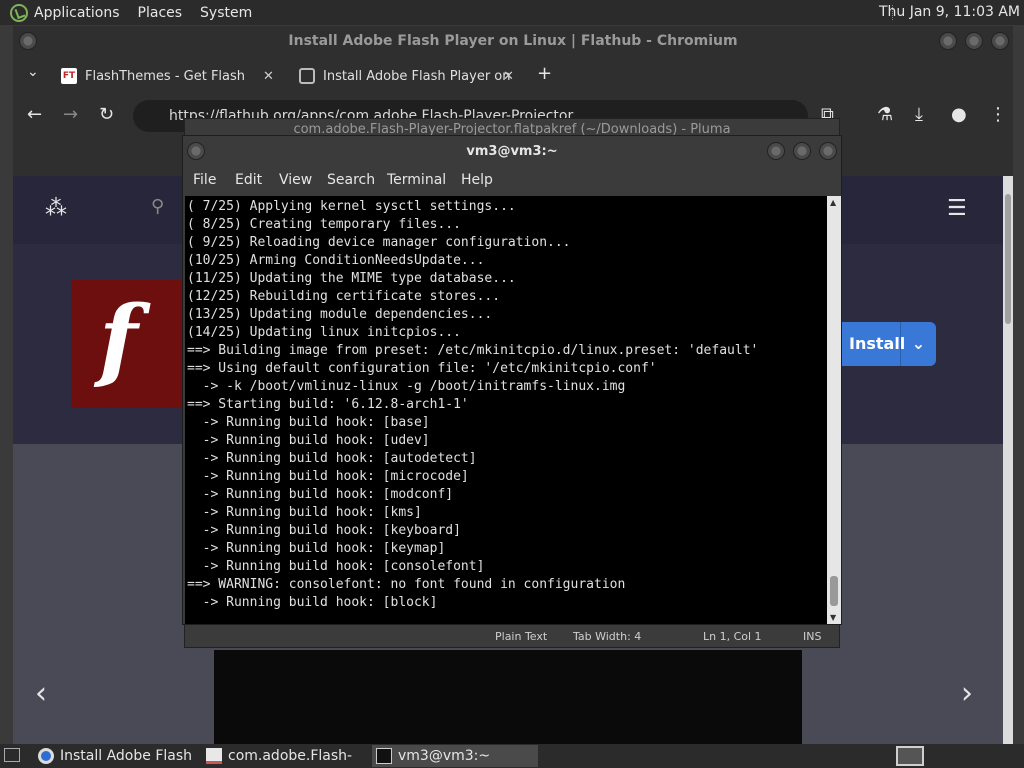 The height and width of the screenshot is (768, 1024). I want to click on new-tab-icon: +, so click(544, 73).